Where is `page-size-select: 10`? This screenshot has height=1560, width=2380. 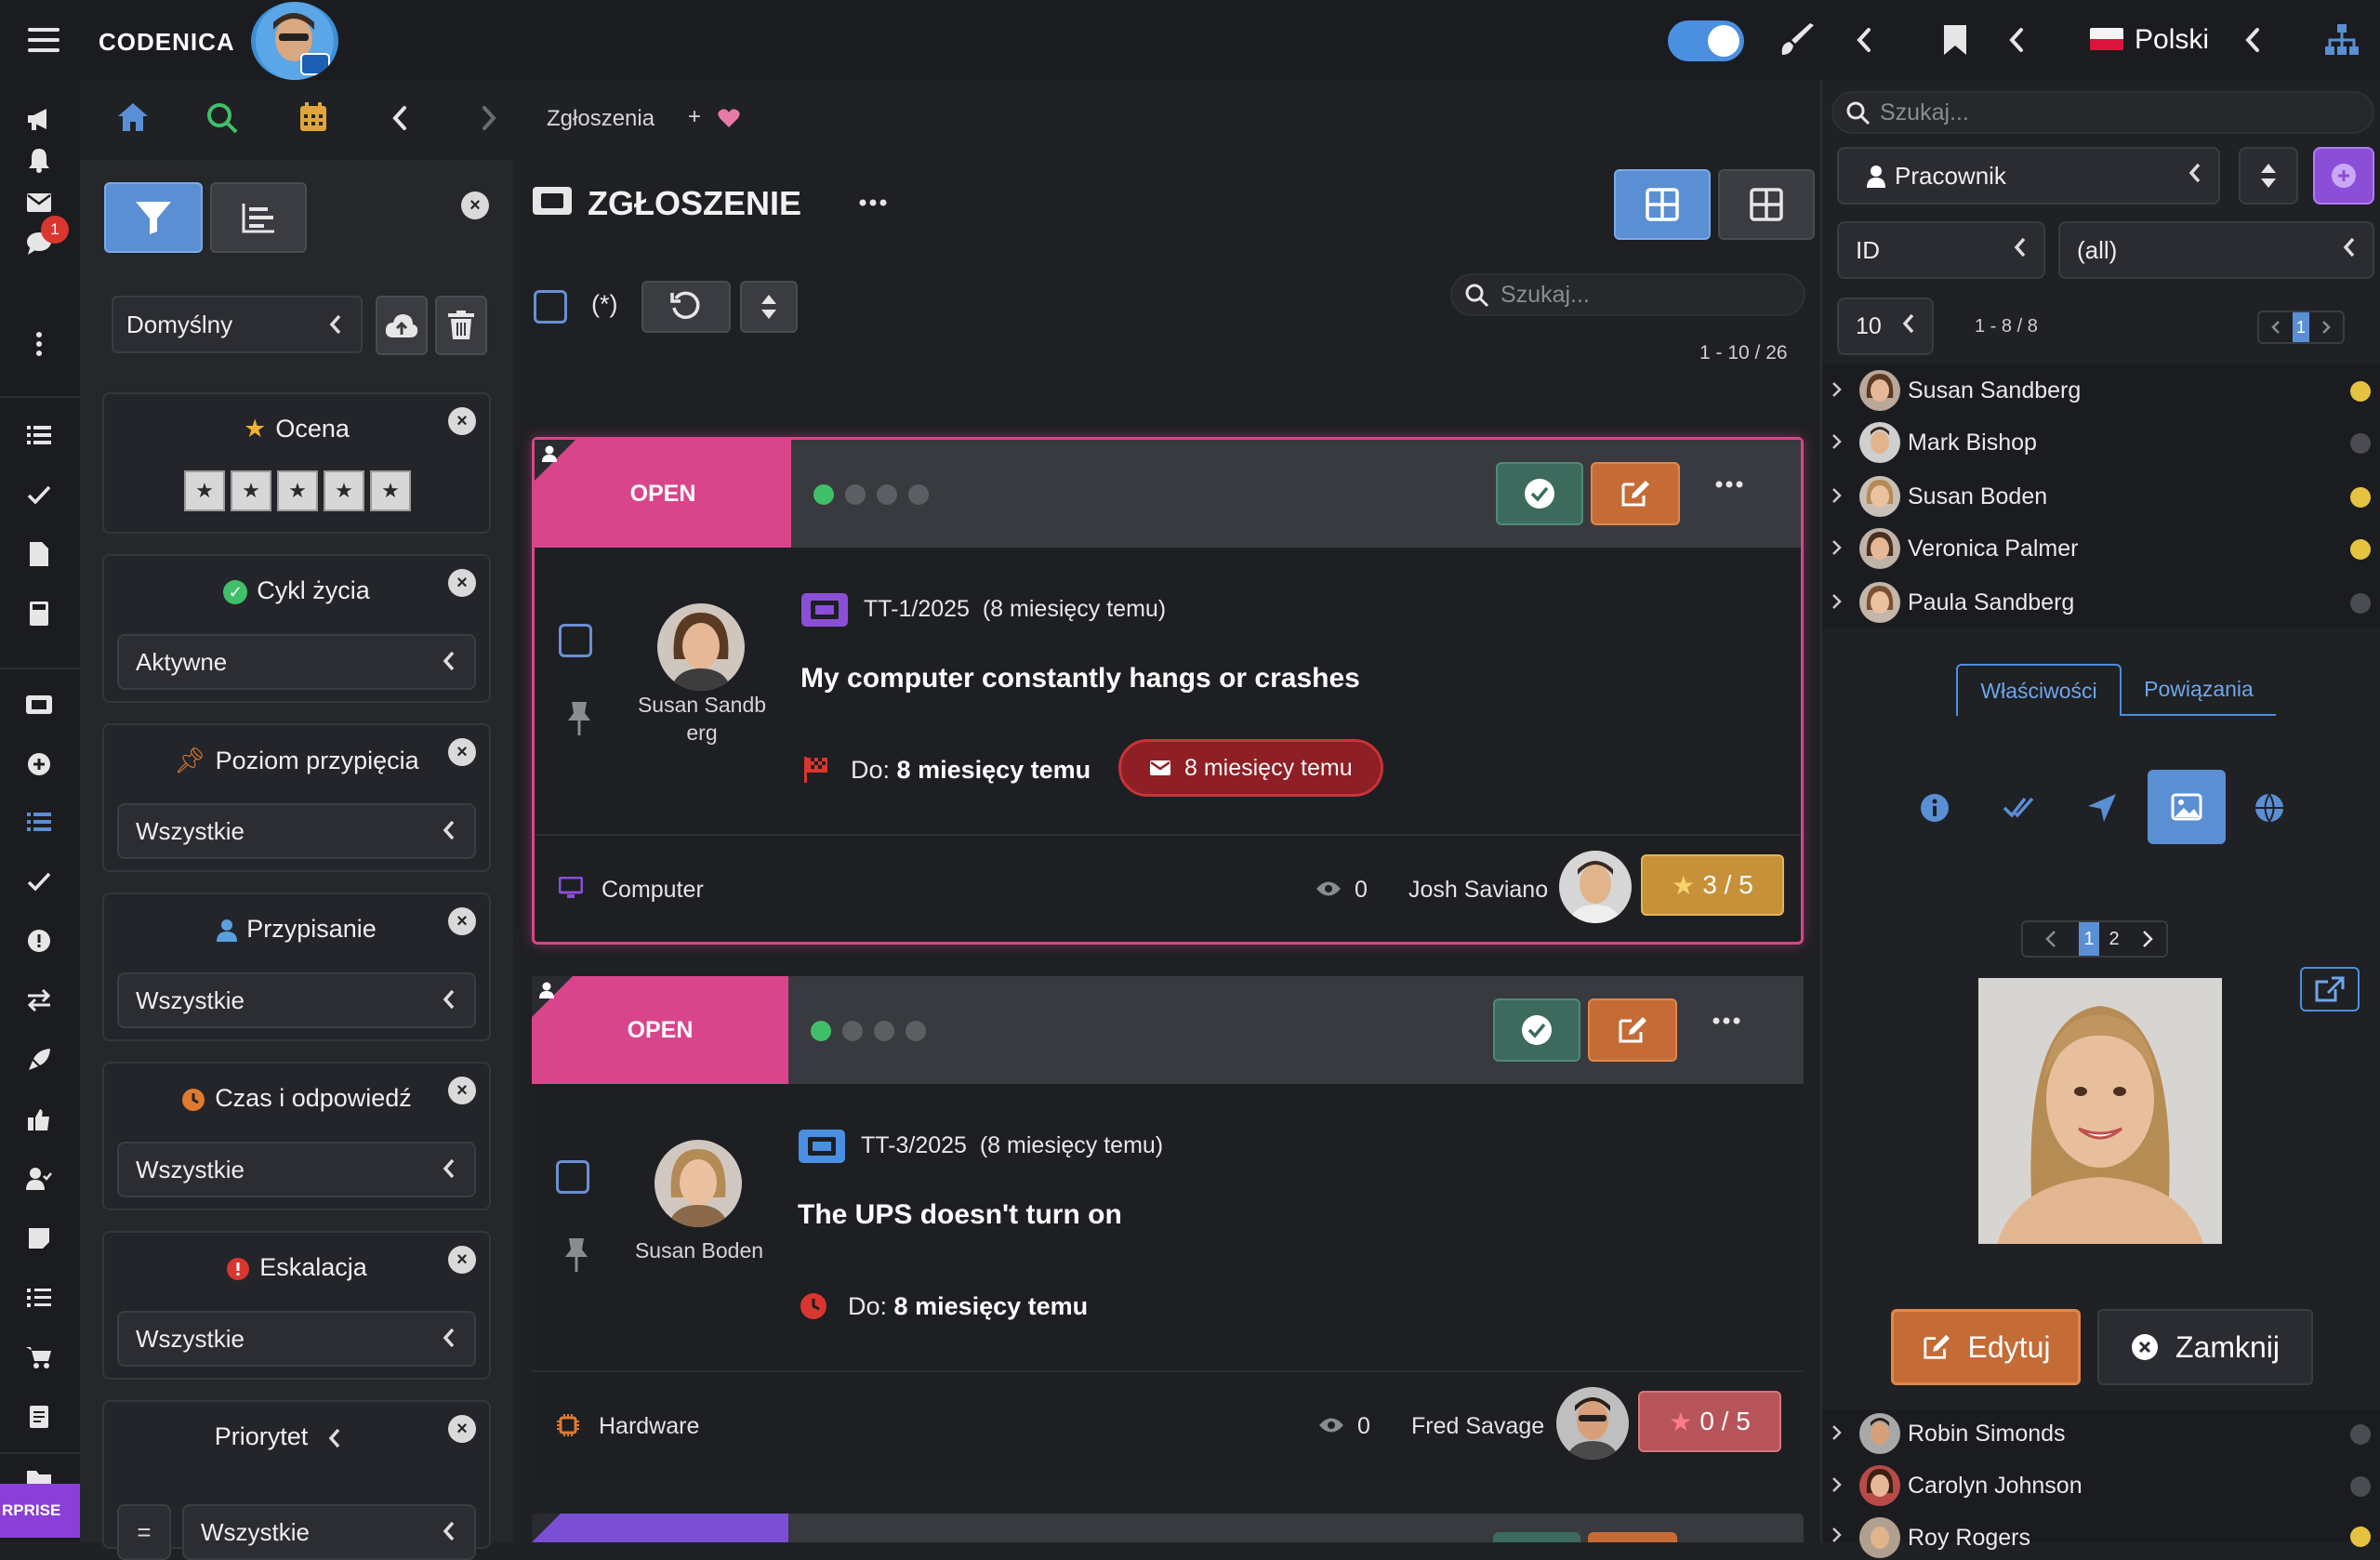 page-size-select: 10 is located at coordinates (1885, 326).